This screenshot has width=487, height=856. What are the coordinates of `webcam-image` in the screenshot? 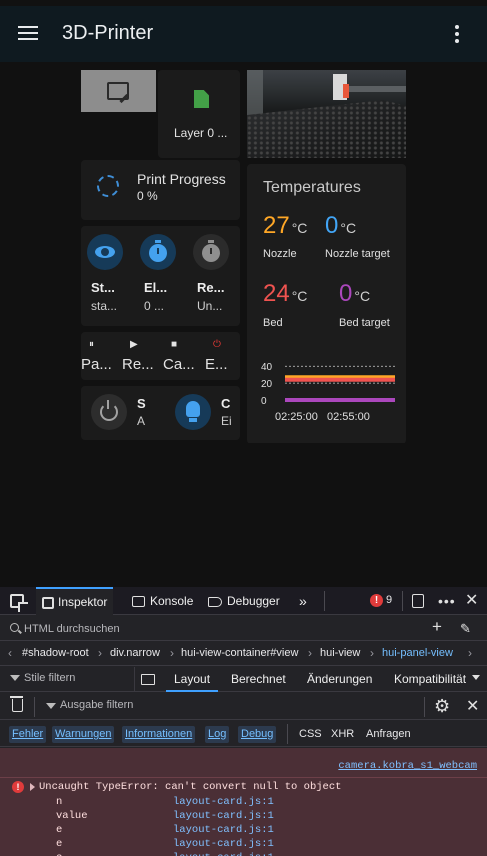 It's located at (326, 114).